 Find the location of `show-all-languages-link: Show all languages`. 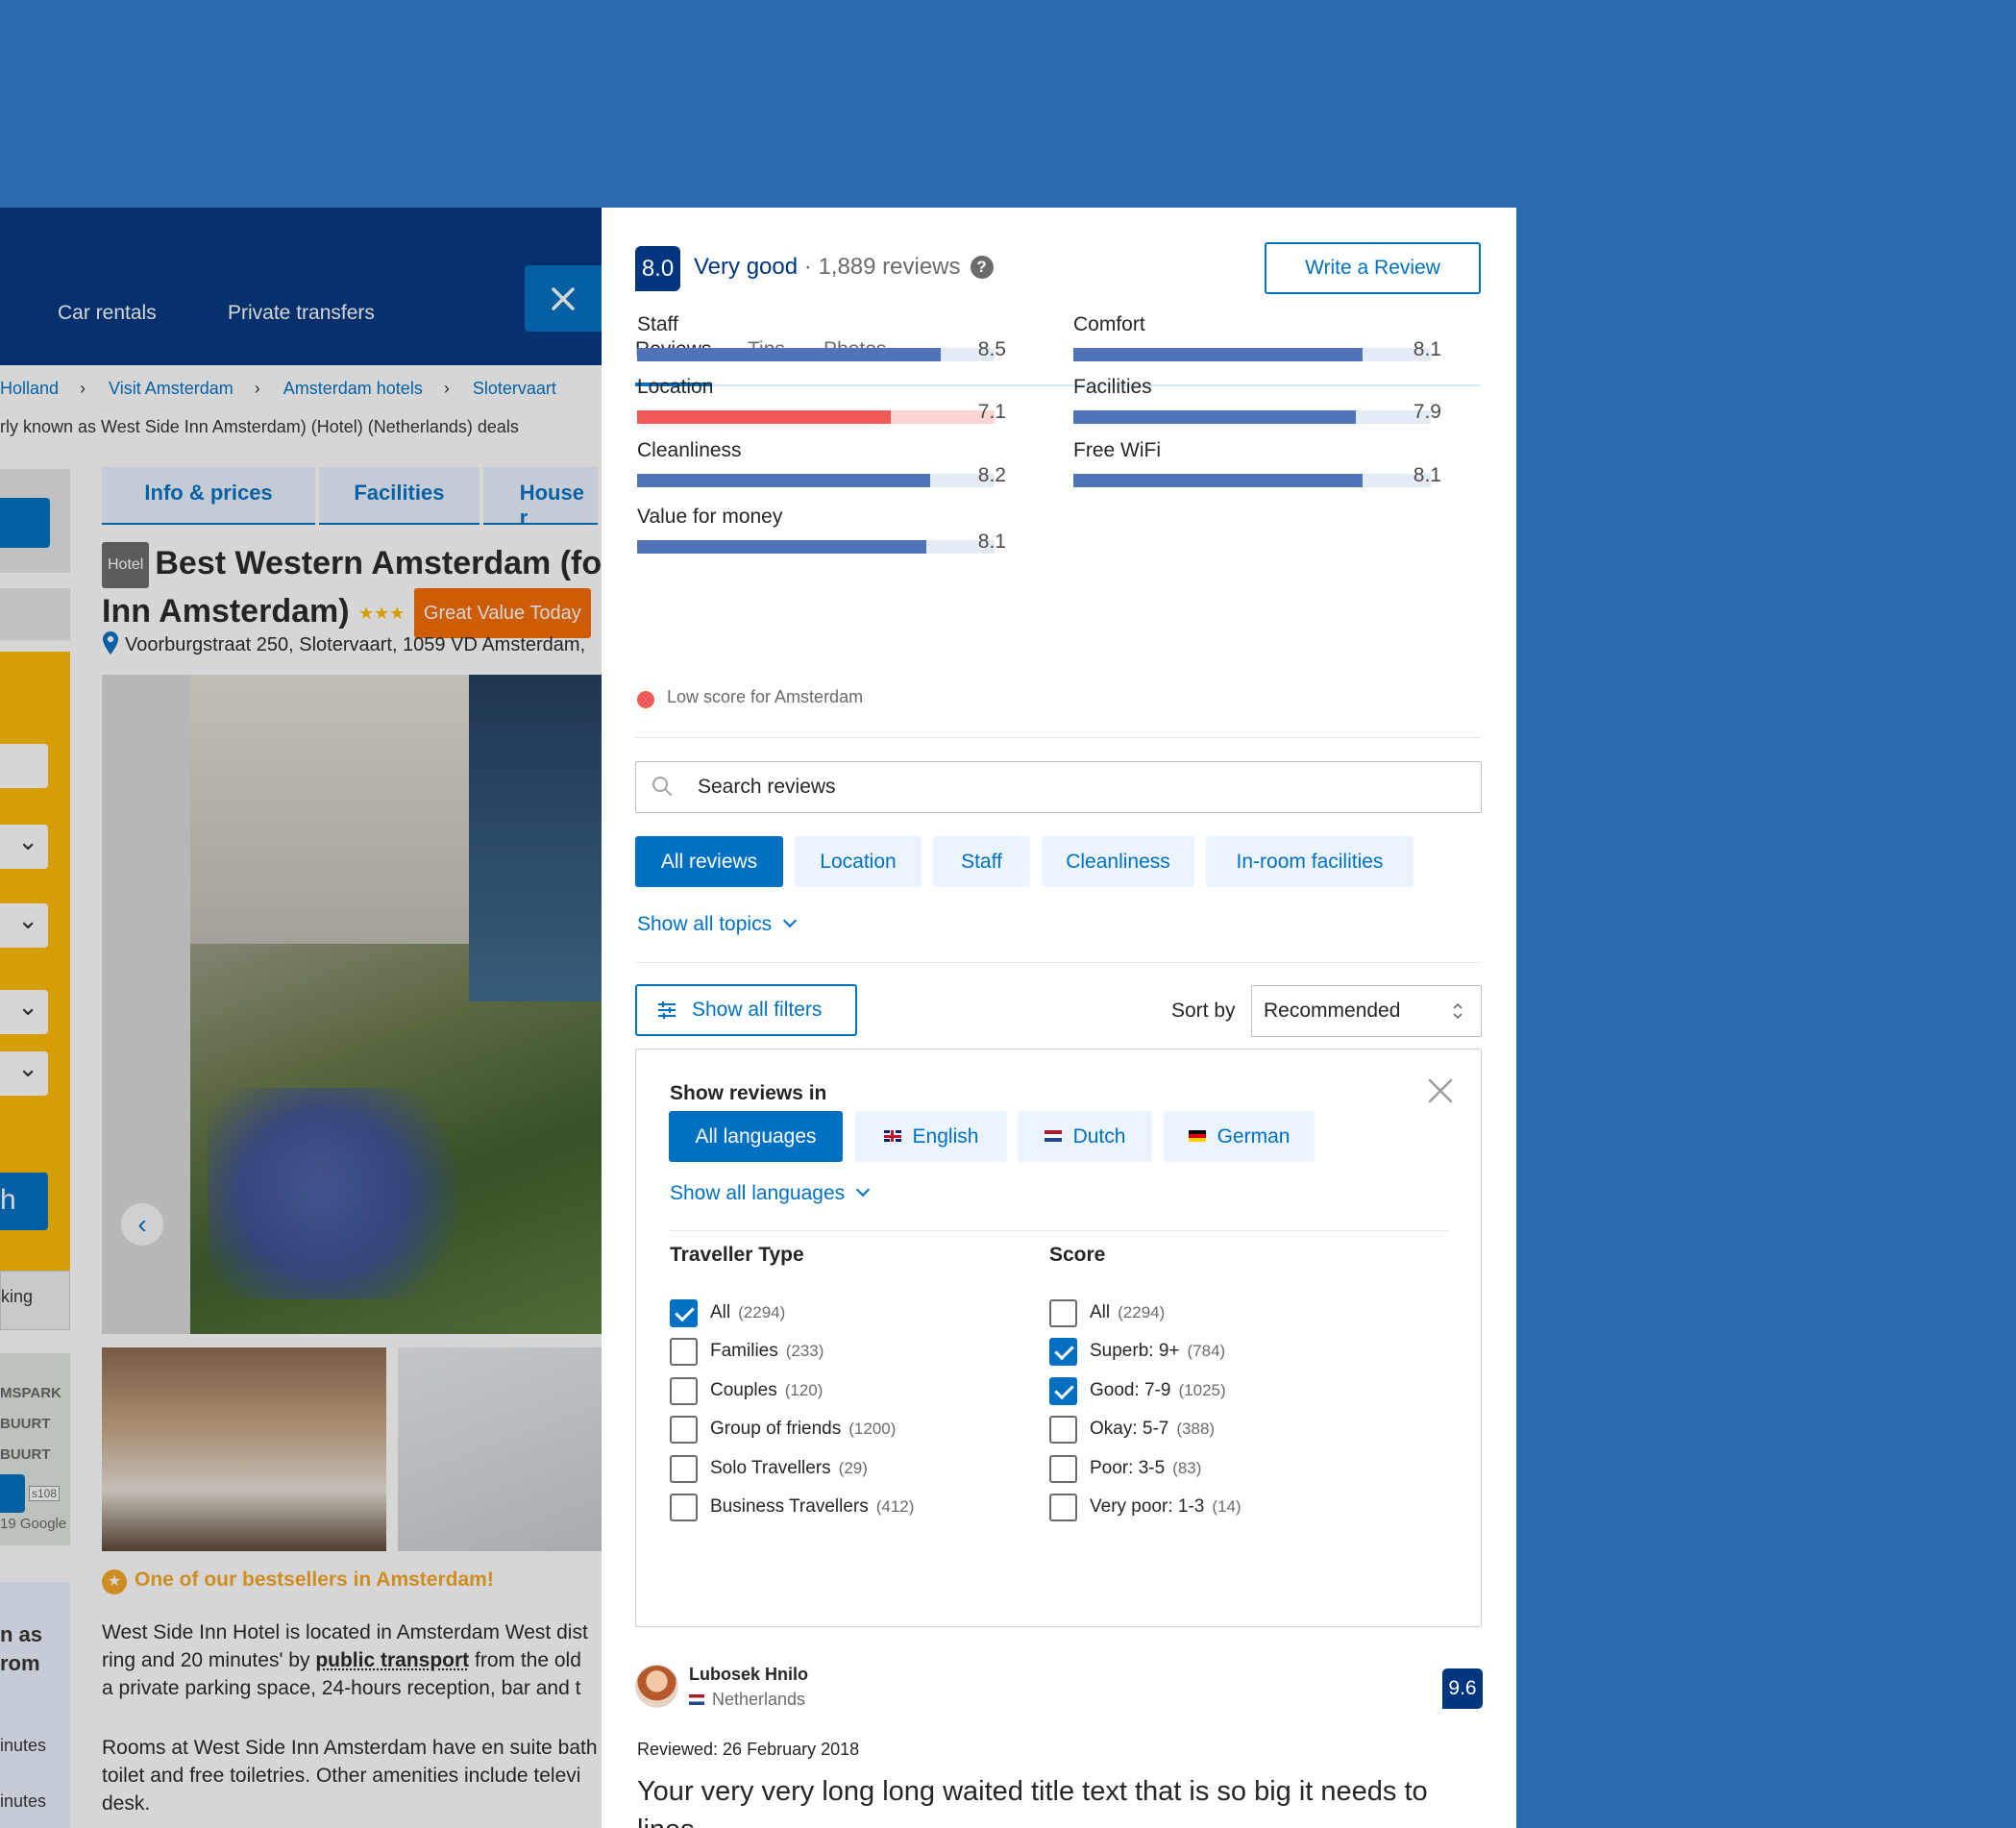

show-all-languages-link: Show all languages is located at coordinates (770, 1193).